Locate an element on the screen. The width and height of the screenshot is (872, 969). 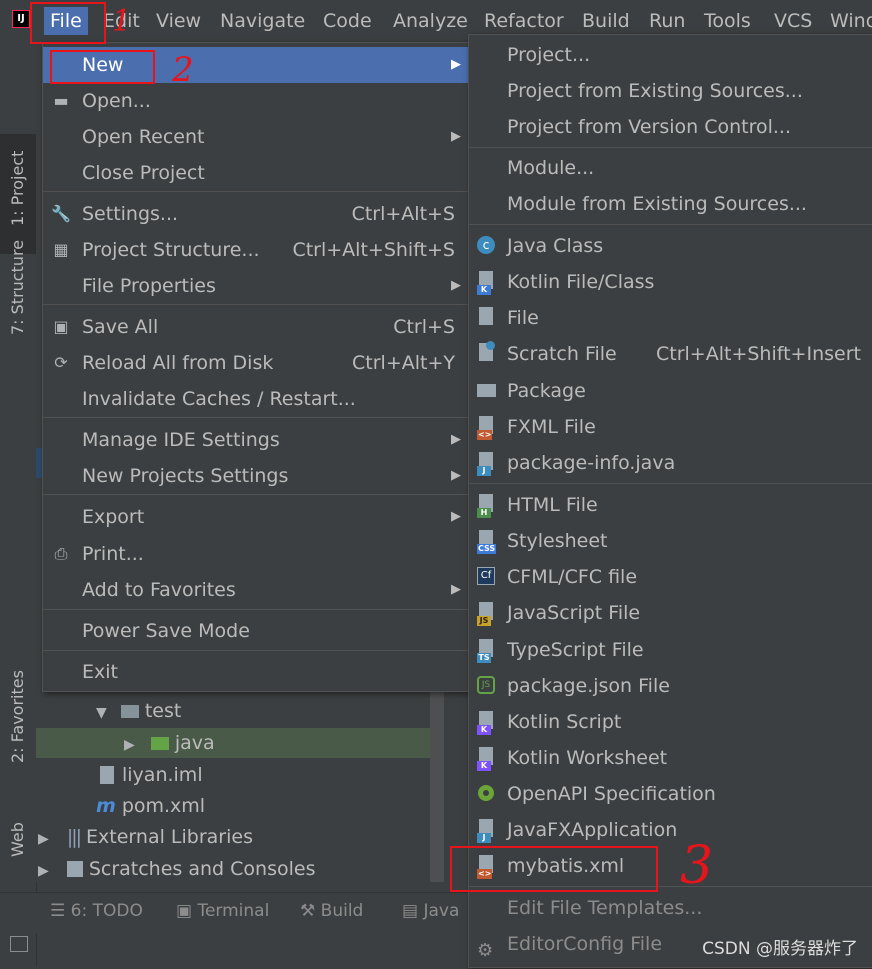
new-item-javafx-application: J JavaFXApplication is located at coordinates (670, 830).